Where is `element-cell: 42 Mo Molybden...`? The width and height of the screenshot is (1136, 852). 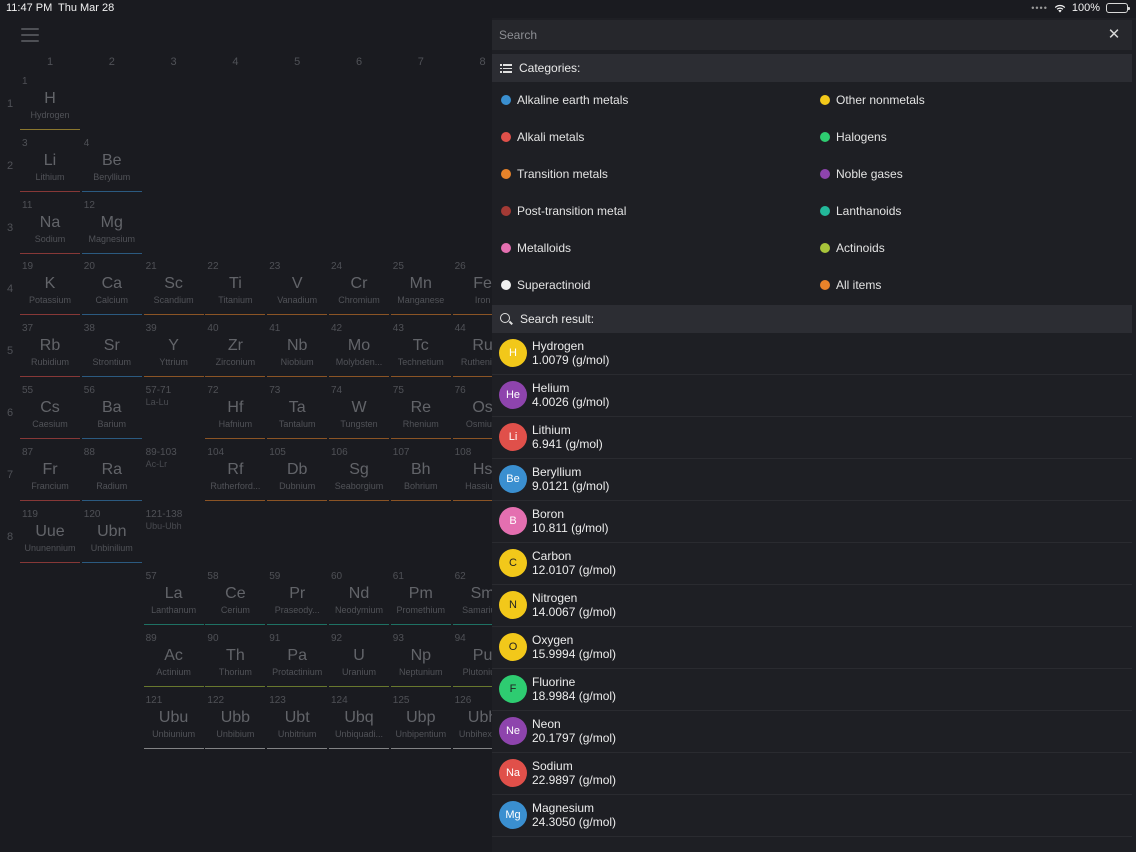
element-cell: 42 Mo Molybden... is located at coordinates (359, 351).